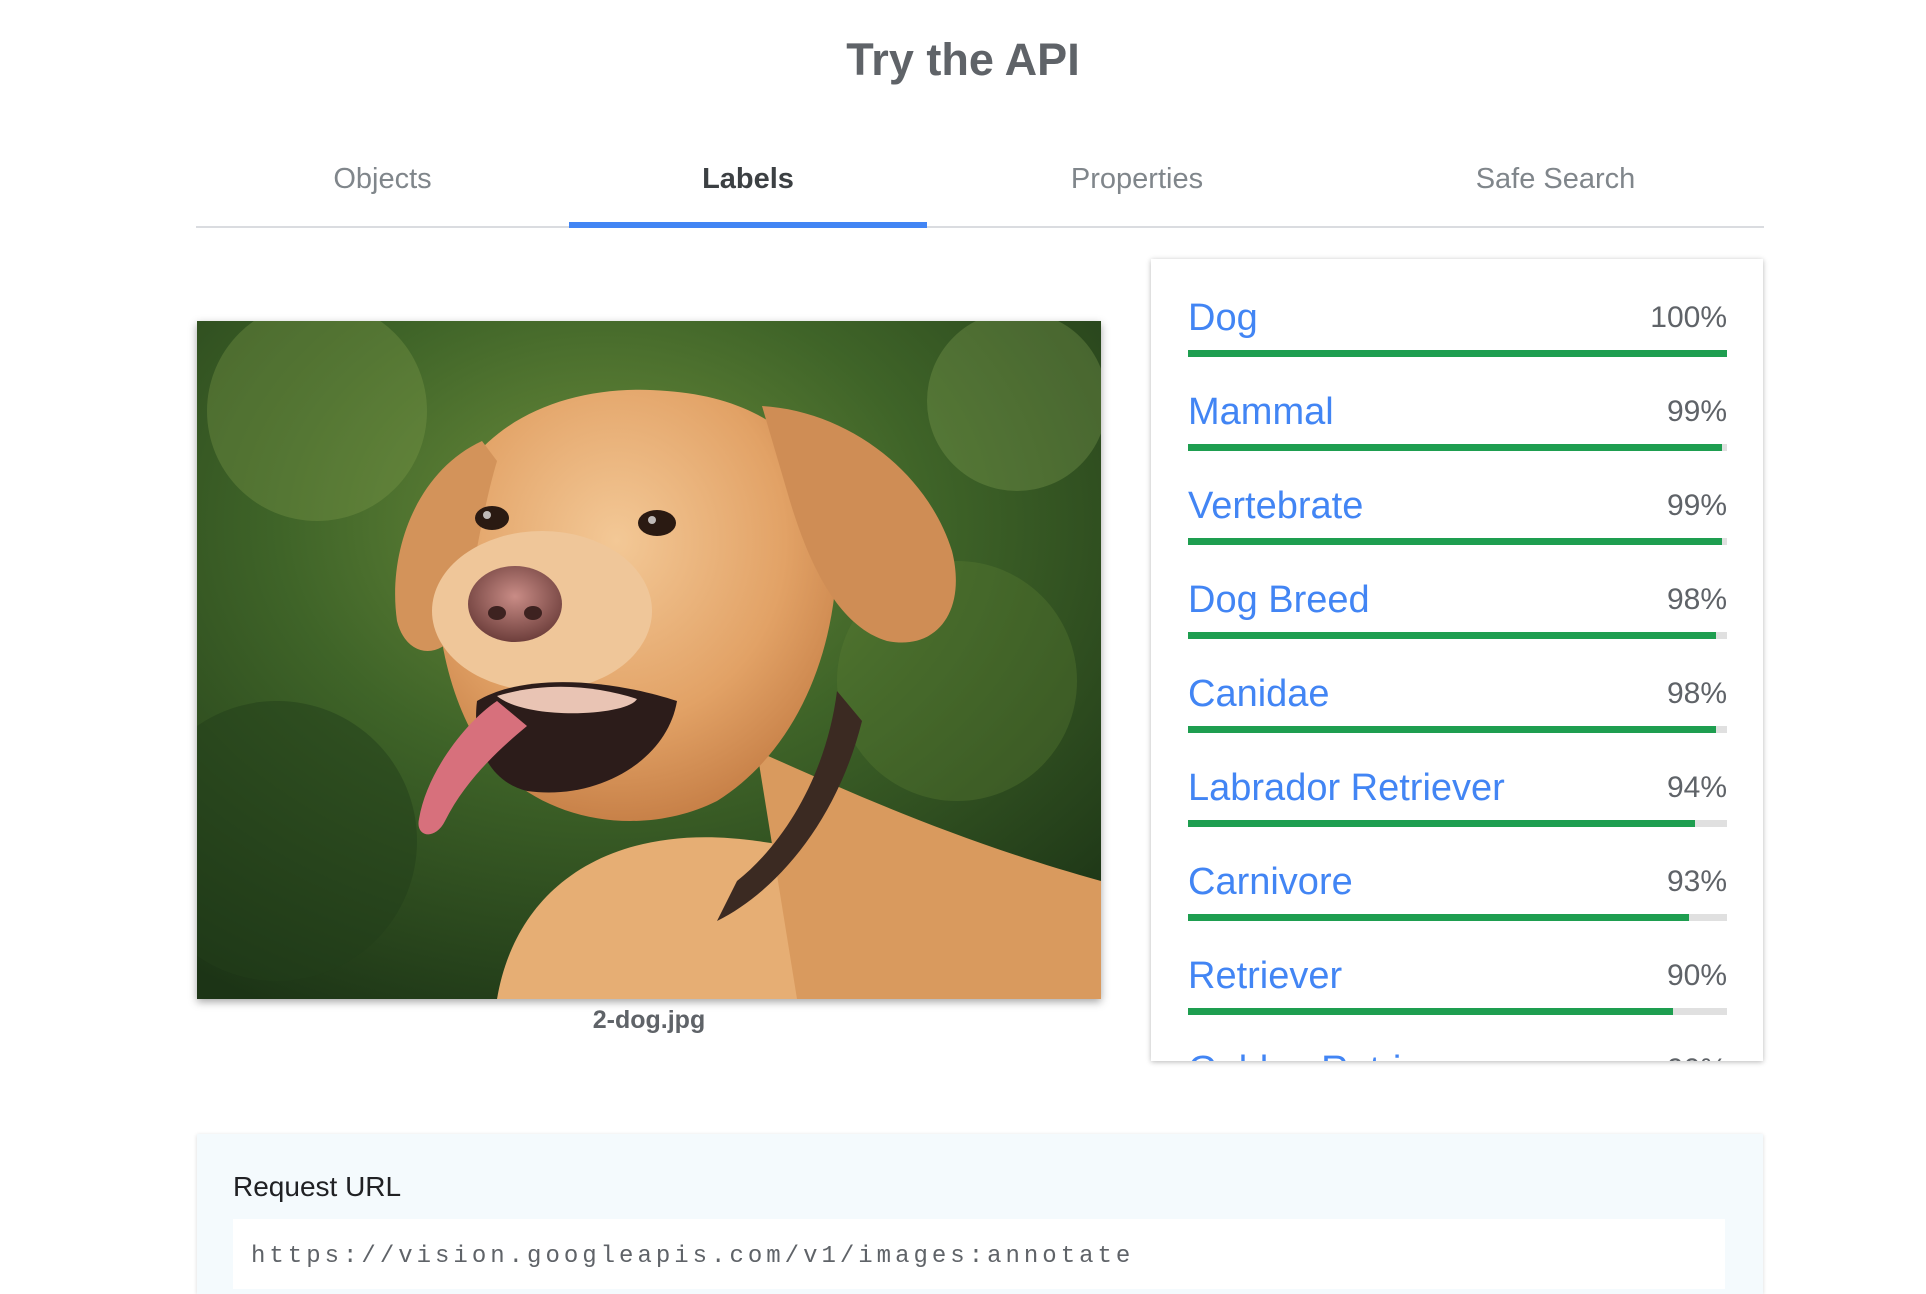 Image resolution: width=1926 pixels, height=1294 pixels. I want to click on label-row: Carnivore 93%, so click(1457, 908).